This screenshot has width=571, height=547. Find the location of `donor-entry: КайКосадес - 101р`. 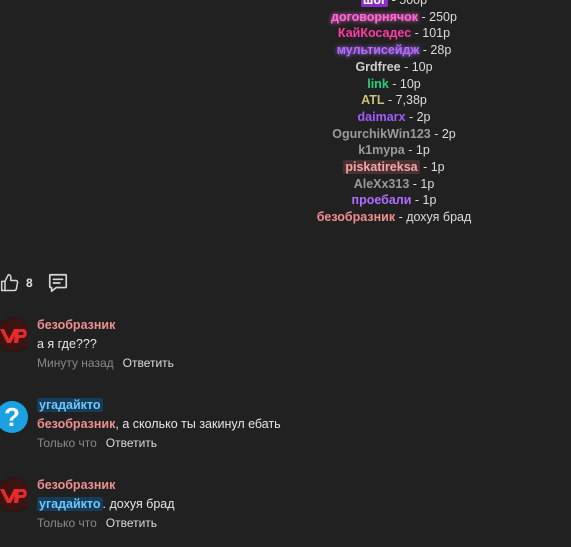

donor-entry: КайКосадес - 101р is located at coordinates (394, 33).